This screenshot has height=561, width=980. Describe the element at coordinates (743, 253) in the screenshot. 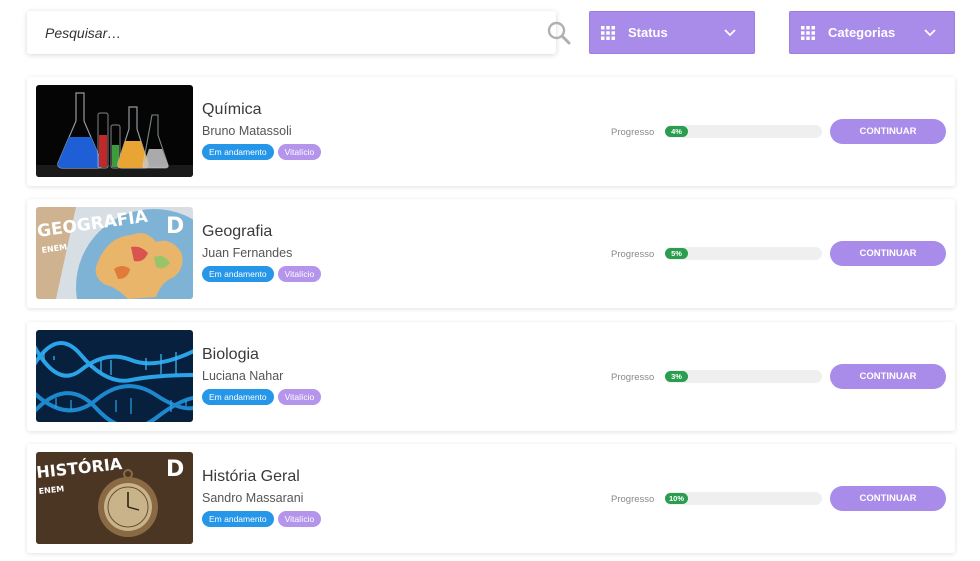

I see `progress-bar: 5%` at that location.